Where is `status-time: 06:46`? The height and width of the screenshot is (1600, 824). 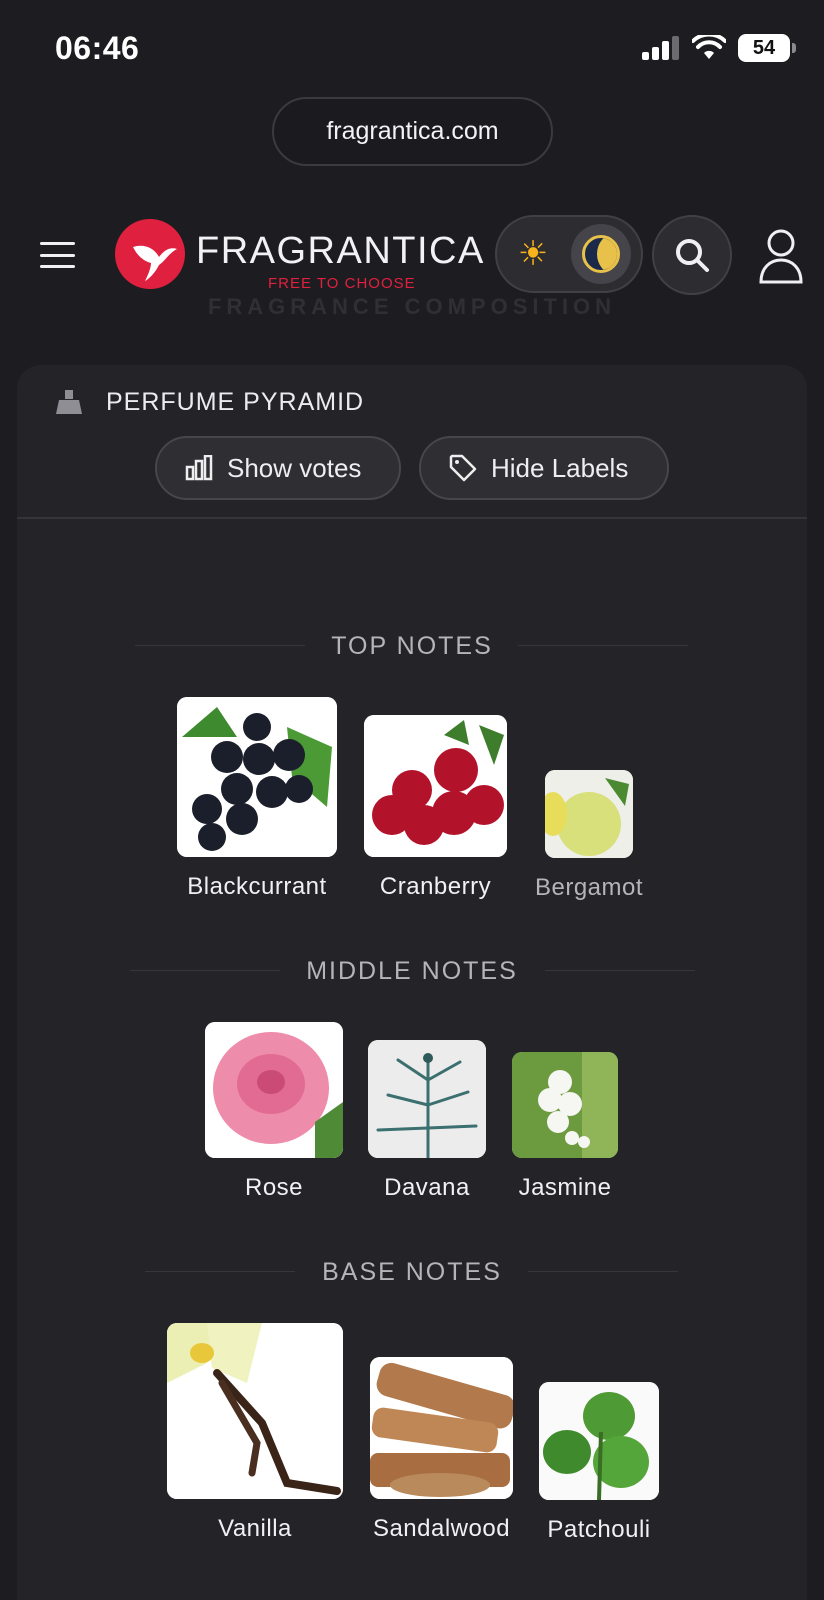 status-time: 06:46 is located at coordinates (97, 48).